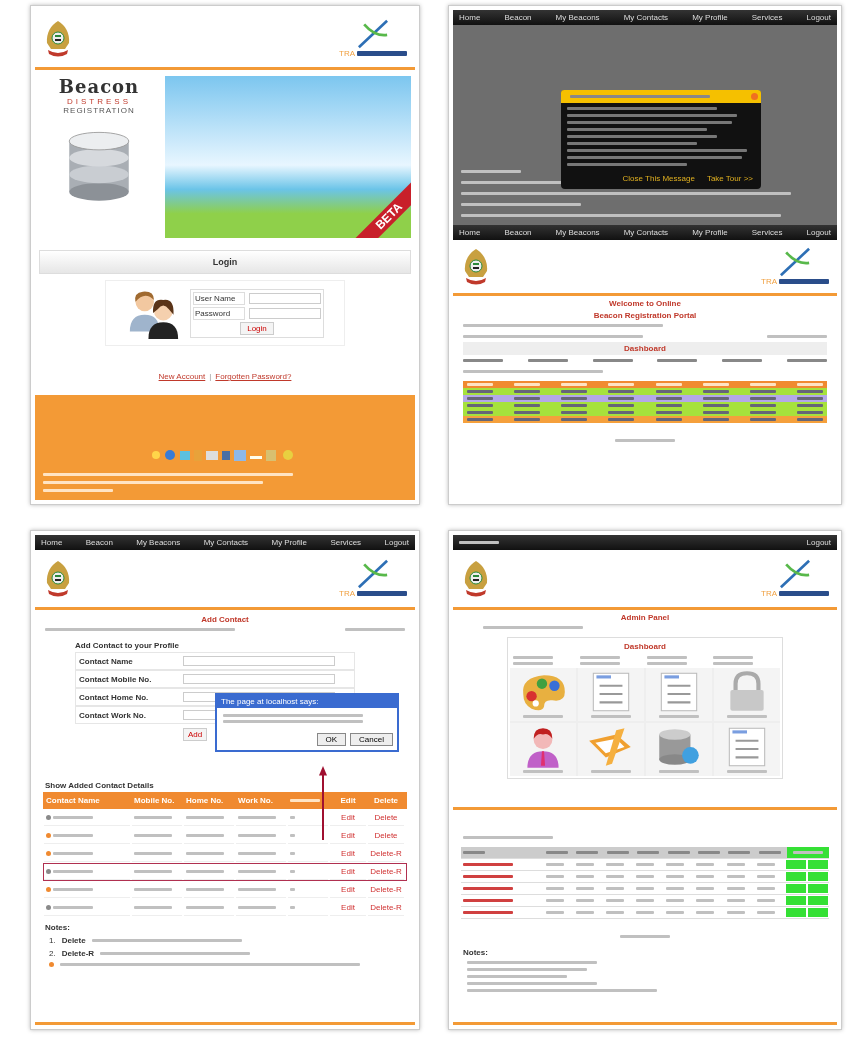  I want to click on field-label: Password, so click(219, 313).